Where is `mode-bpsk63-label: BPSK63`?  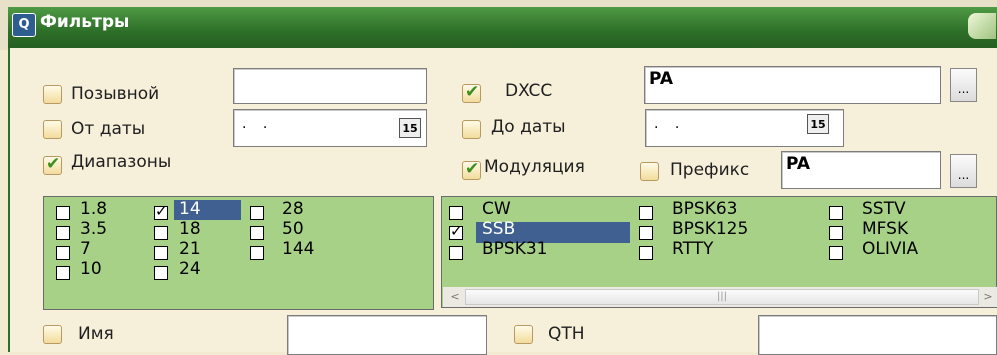 mode-bpsk63-label: BPSK63 is located at coordinates (705, 209).